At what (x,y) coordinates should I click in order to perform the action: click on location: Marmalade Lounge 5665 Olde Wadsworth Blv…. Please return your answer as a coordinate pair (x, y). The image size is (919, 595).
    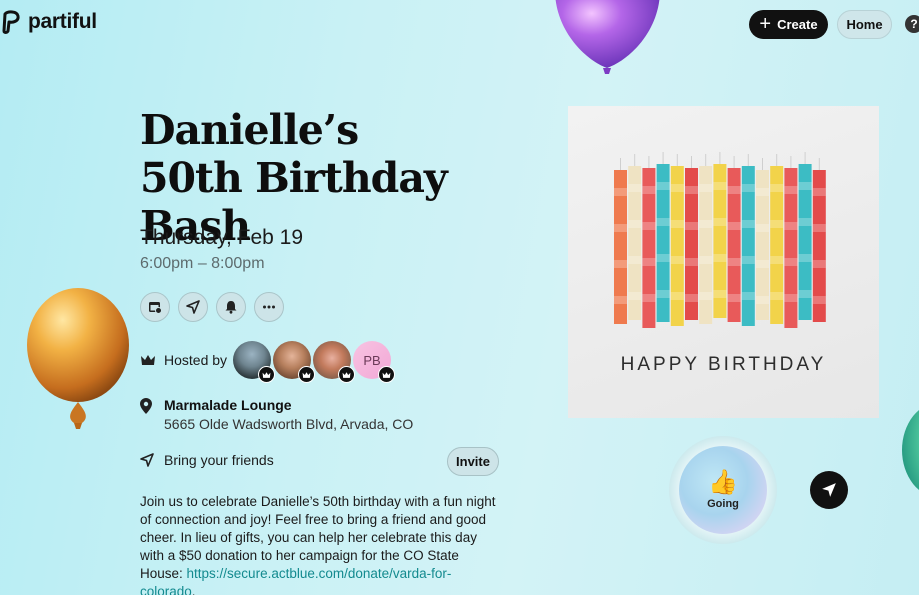
    Looking at the image, I should click on (276, 414).